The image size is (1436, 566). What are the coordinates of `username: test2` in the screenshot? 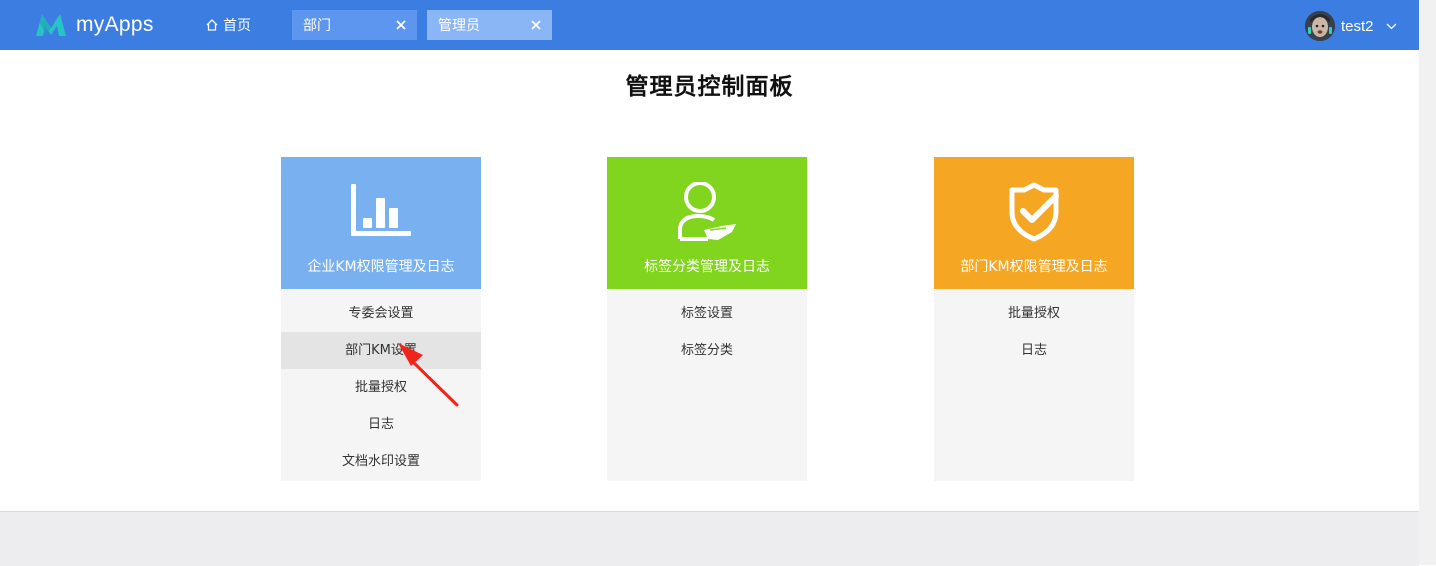 It's located at (1357, 26).